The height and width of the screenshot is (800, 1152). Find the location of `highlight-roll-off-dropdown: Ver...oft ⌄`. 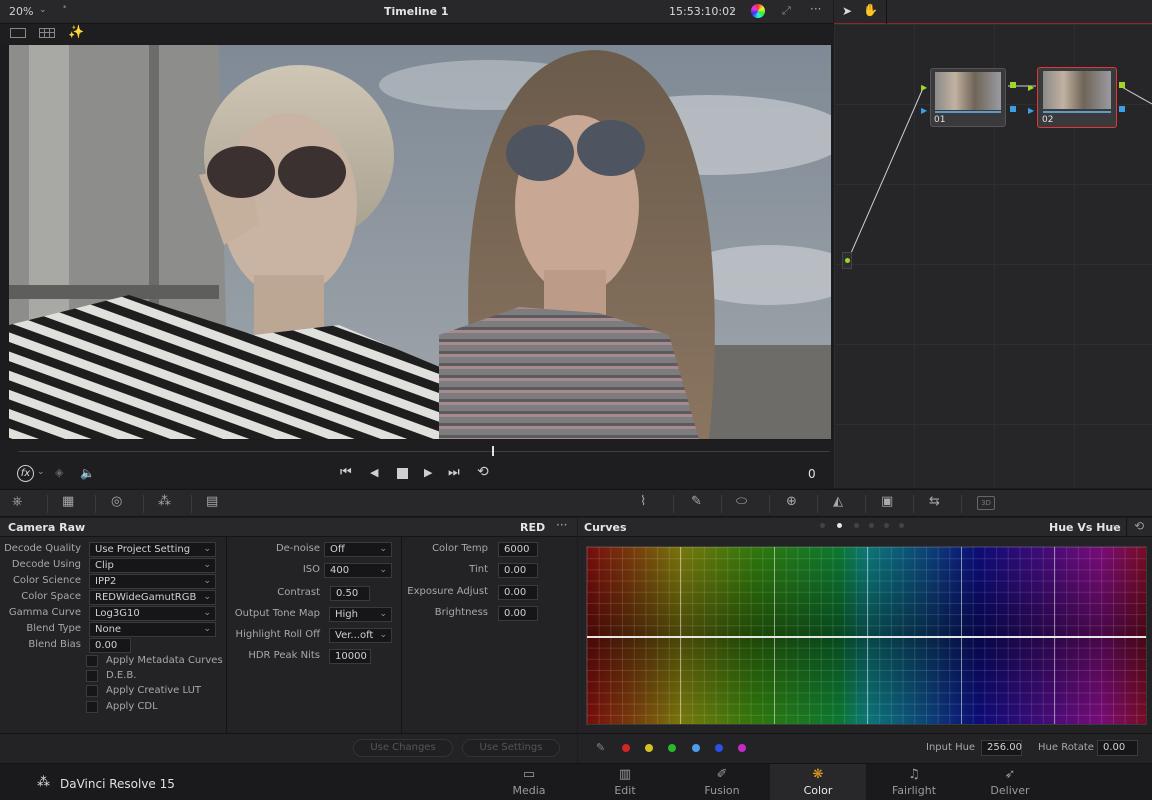

highlight-roll-off-dropdown: Ver...oft ⌄ is located at coordinates (360, 635).